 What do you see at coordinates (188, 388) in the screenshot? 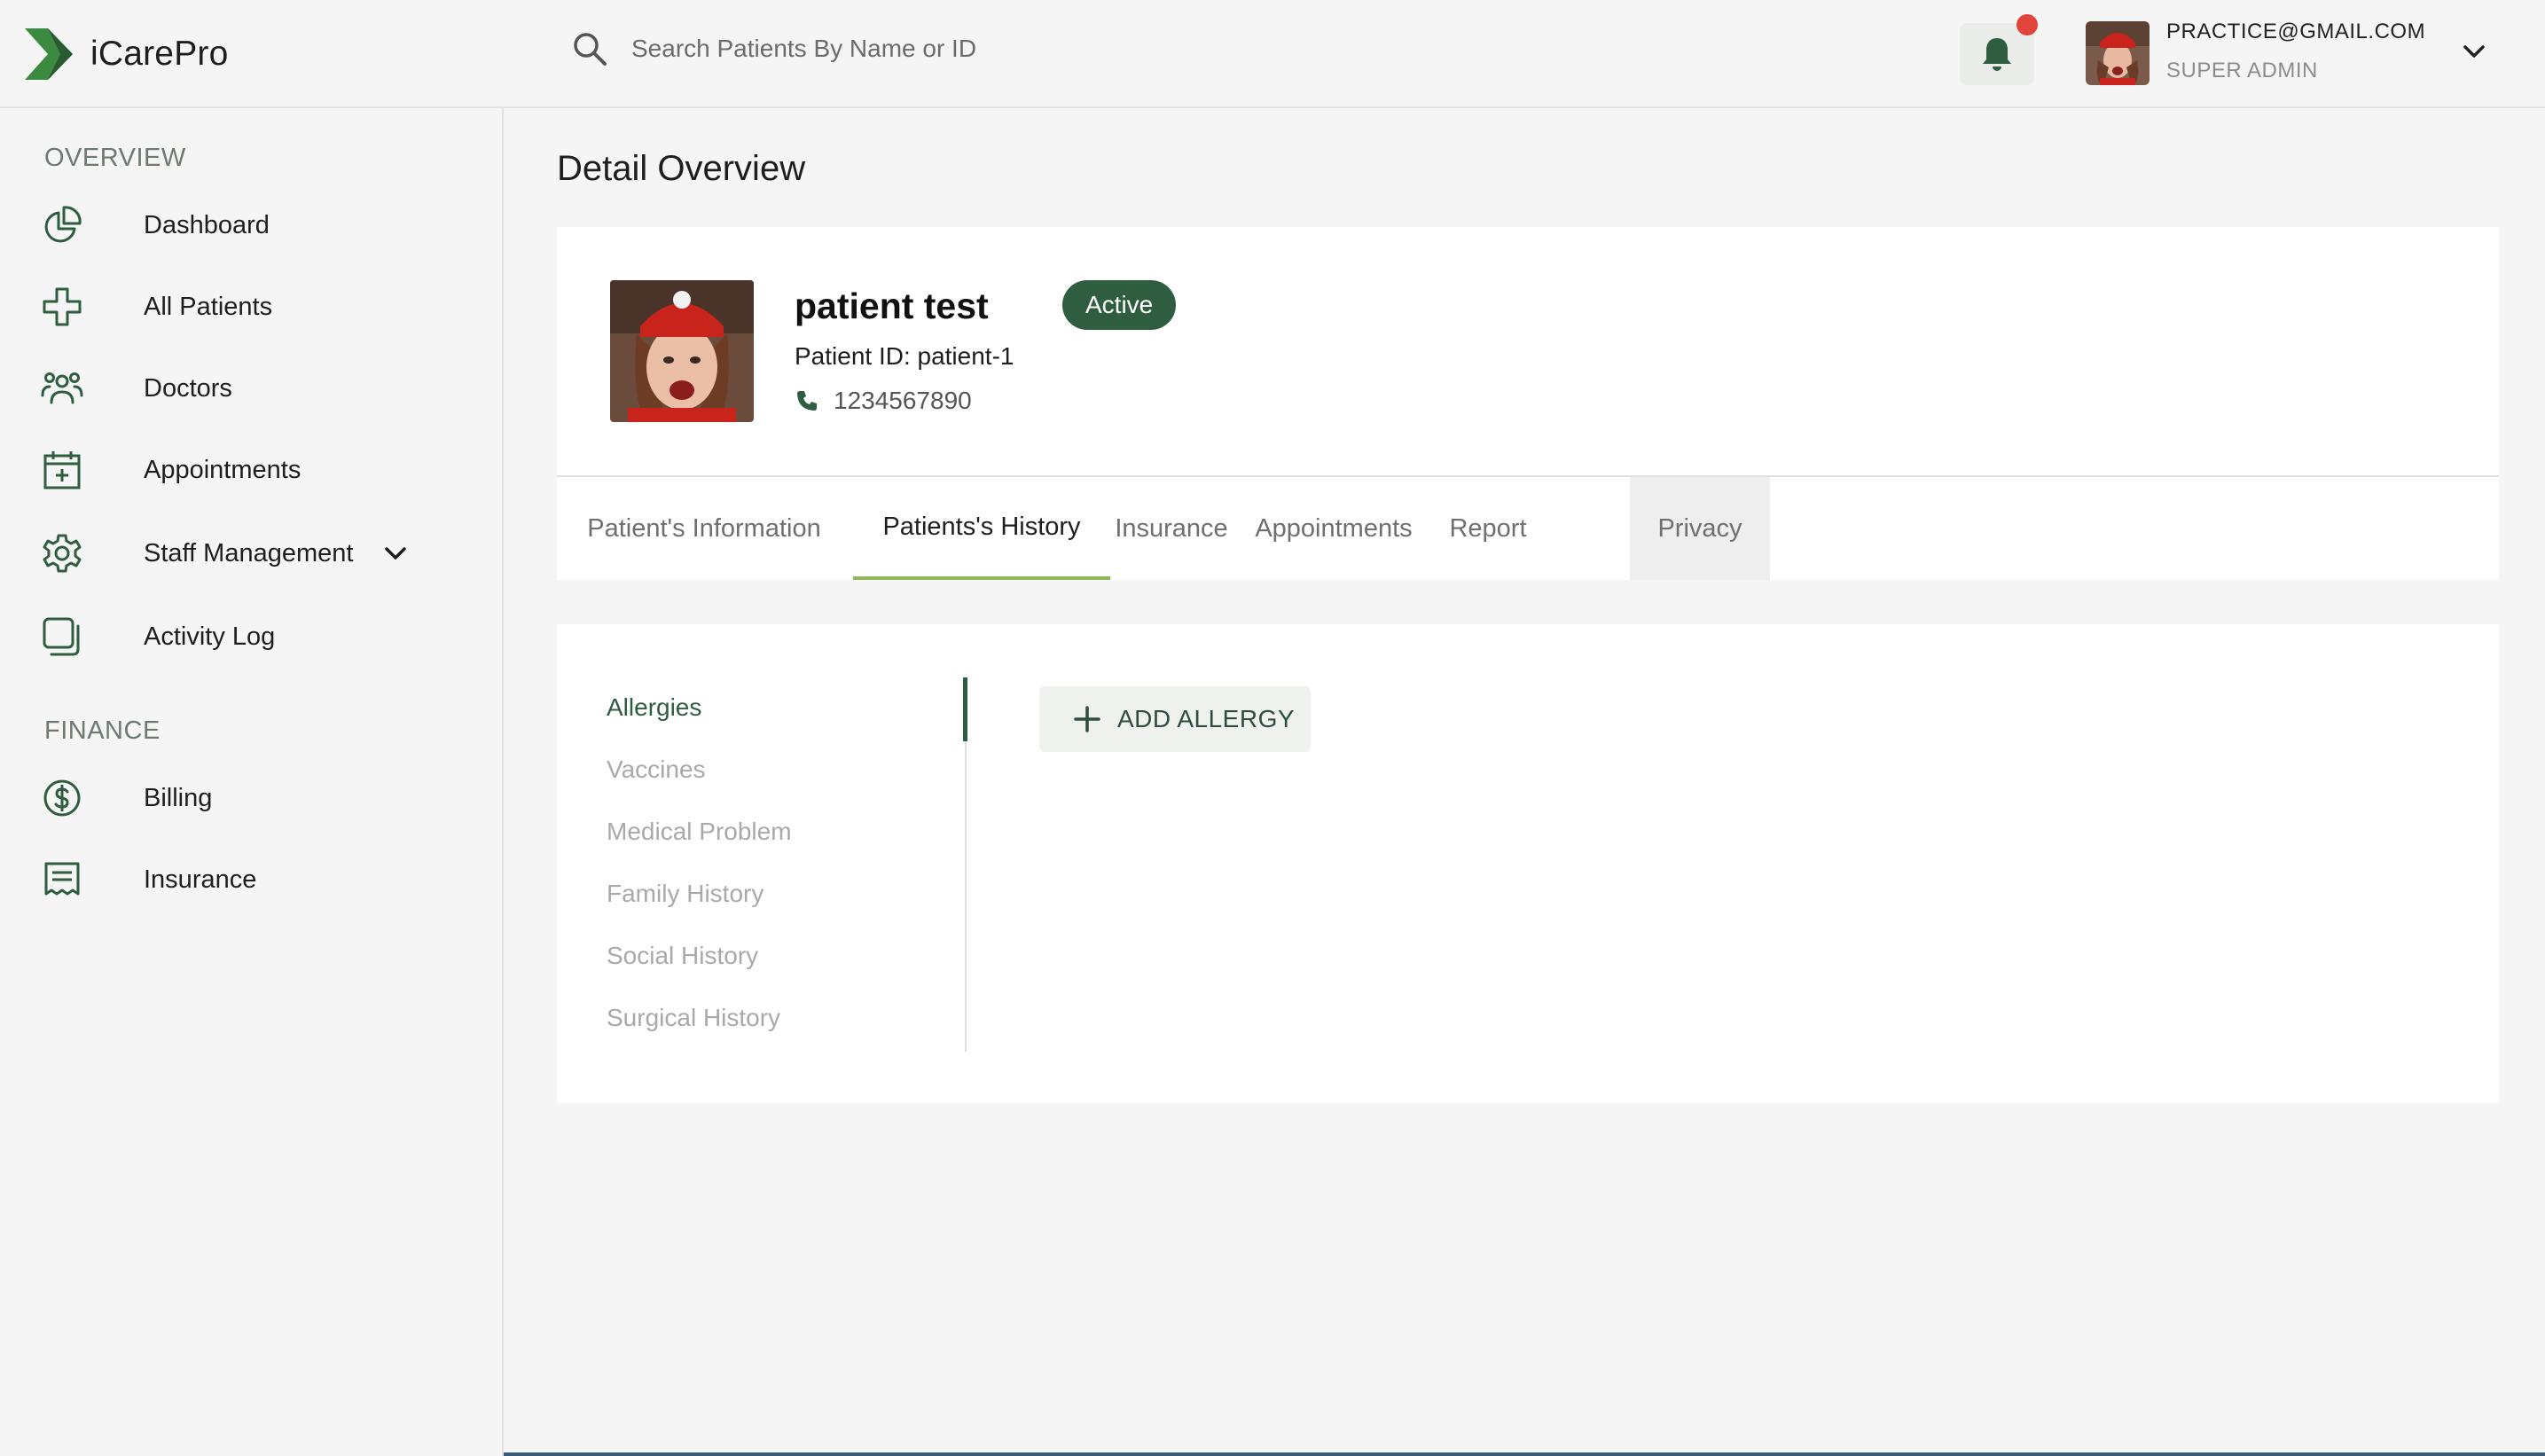
I see `sidebar-item-label: Doctors` at bounding box center [188, 388].